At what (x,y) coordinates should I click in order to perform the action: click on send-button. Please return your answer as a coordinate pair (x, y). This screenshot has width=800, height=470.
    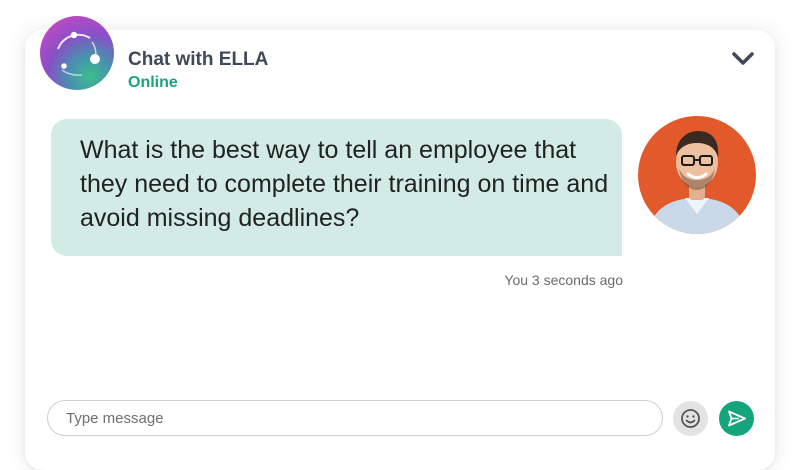
    Looking at the image, I should click on (736, 418).